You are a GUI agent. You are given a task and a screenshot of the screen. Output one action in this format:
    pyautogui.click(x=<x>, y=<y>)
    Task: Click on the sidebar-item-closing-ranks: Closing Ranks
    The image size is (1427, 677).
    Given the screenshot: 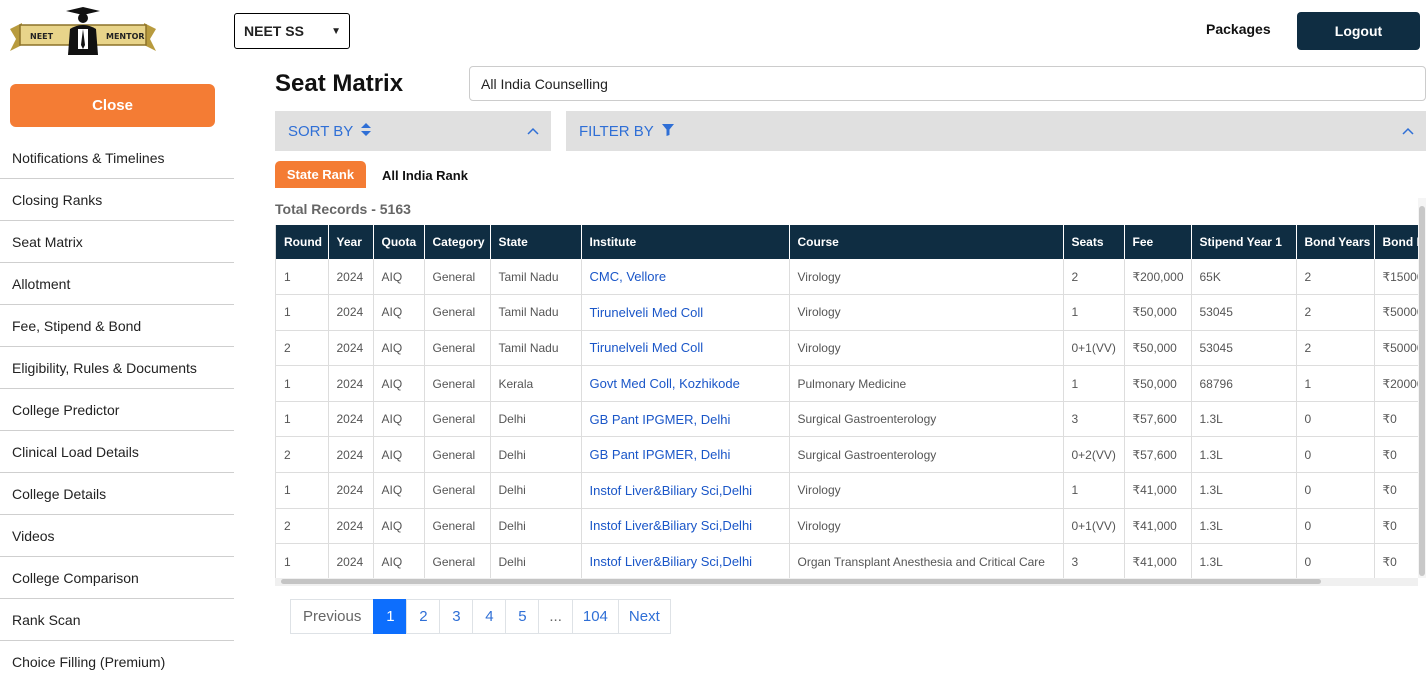 What is the action you would take?
    pyautogui.click(x=117, y=200)
    